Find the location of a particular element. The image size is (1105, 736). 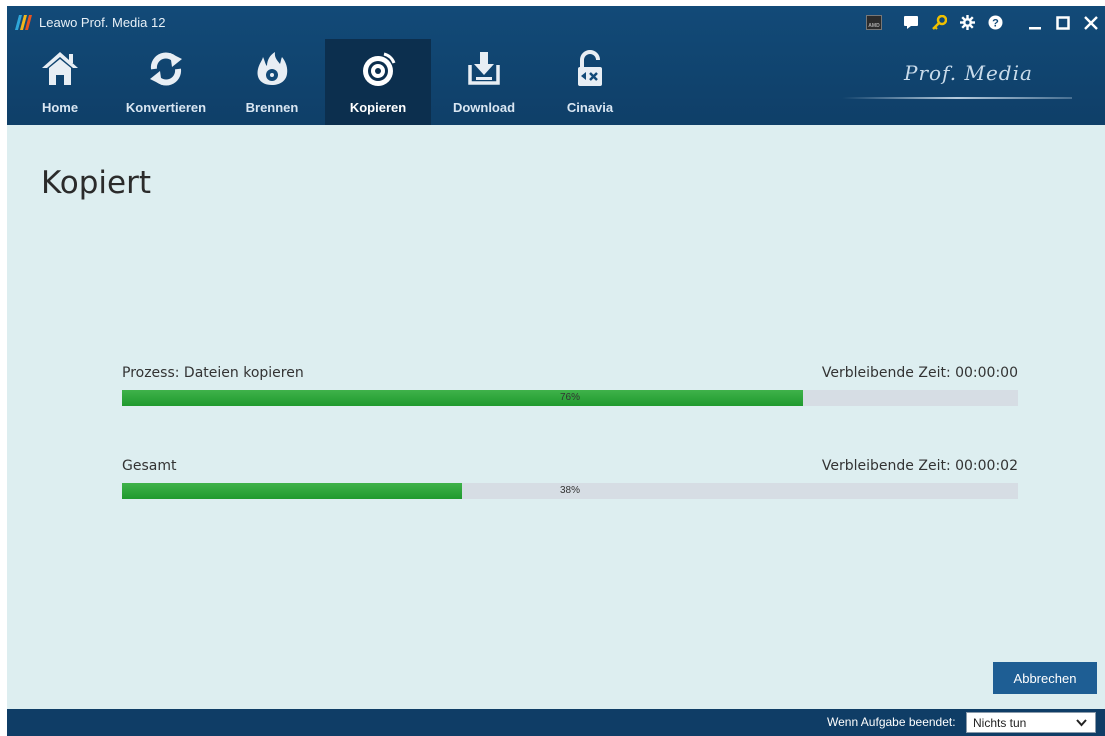

nav-label: Brennen is located at coordinates (272, 107).